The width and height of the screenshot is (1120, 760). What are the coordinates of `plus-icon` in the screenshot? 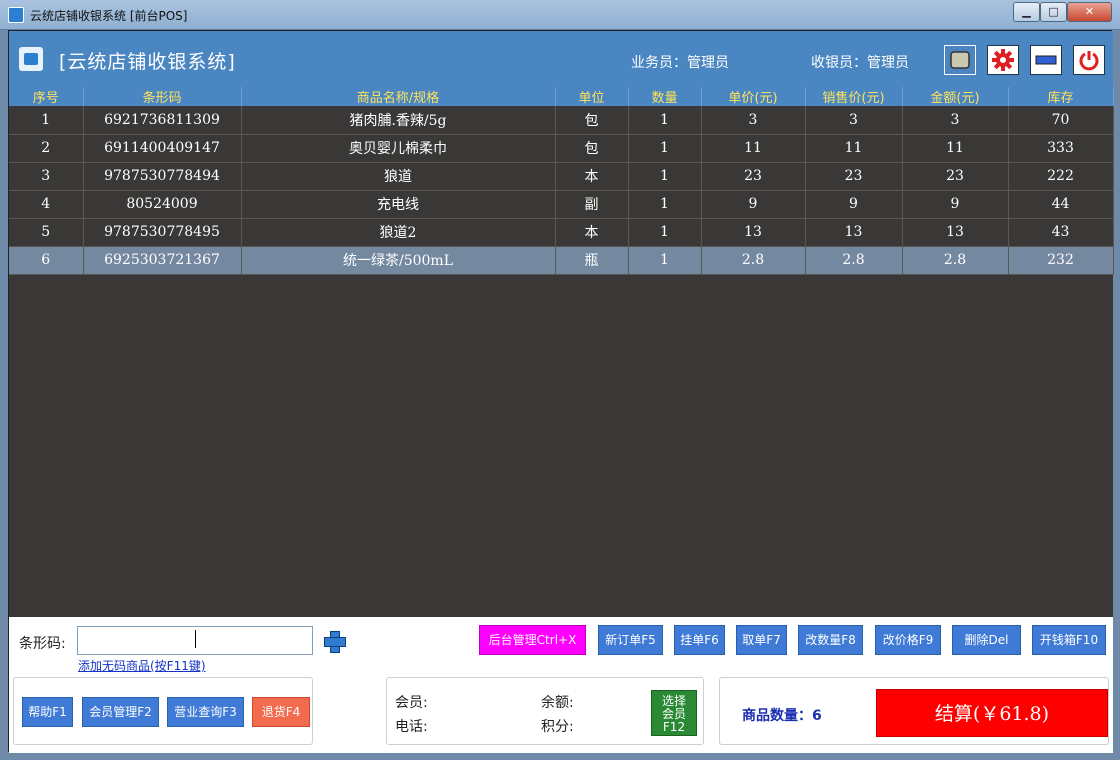 It's located at (334, 641).